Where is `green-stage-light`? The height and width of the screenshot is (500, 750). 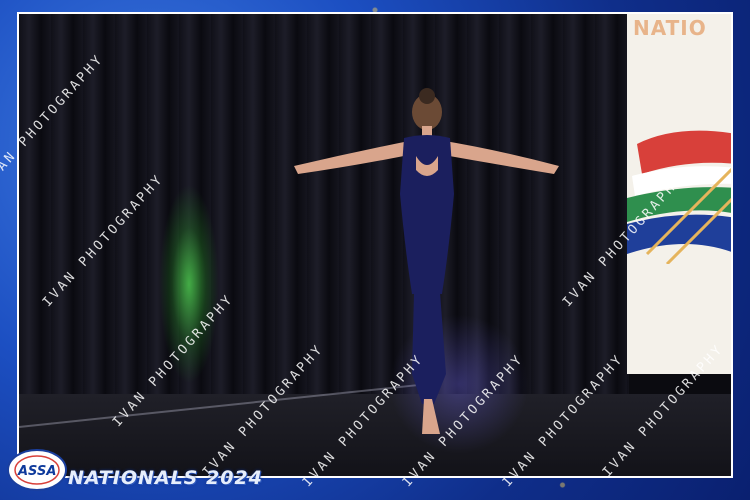 green-stage-light is located at coordinates (189, 284).